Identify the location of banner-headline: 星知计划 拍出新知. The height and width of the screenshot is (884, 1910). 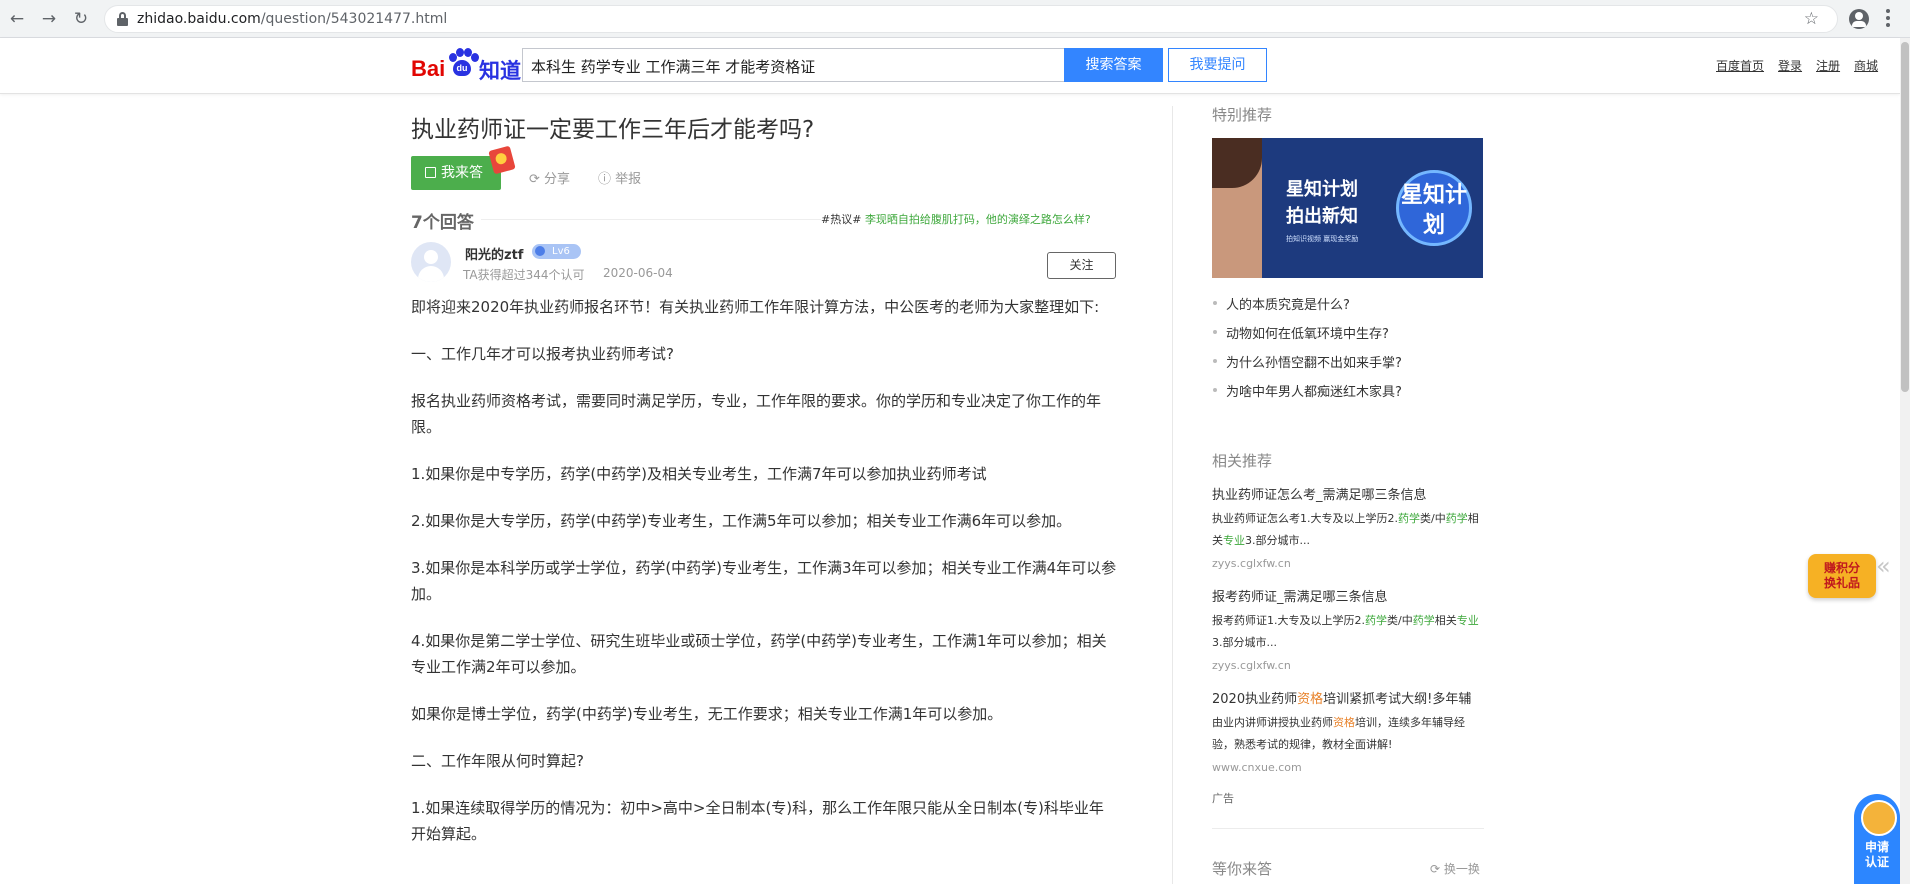
(1322, 203).